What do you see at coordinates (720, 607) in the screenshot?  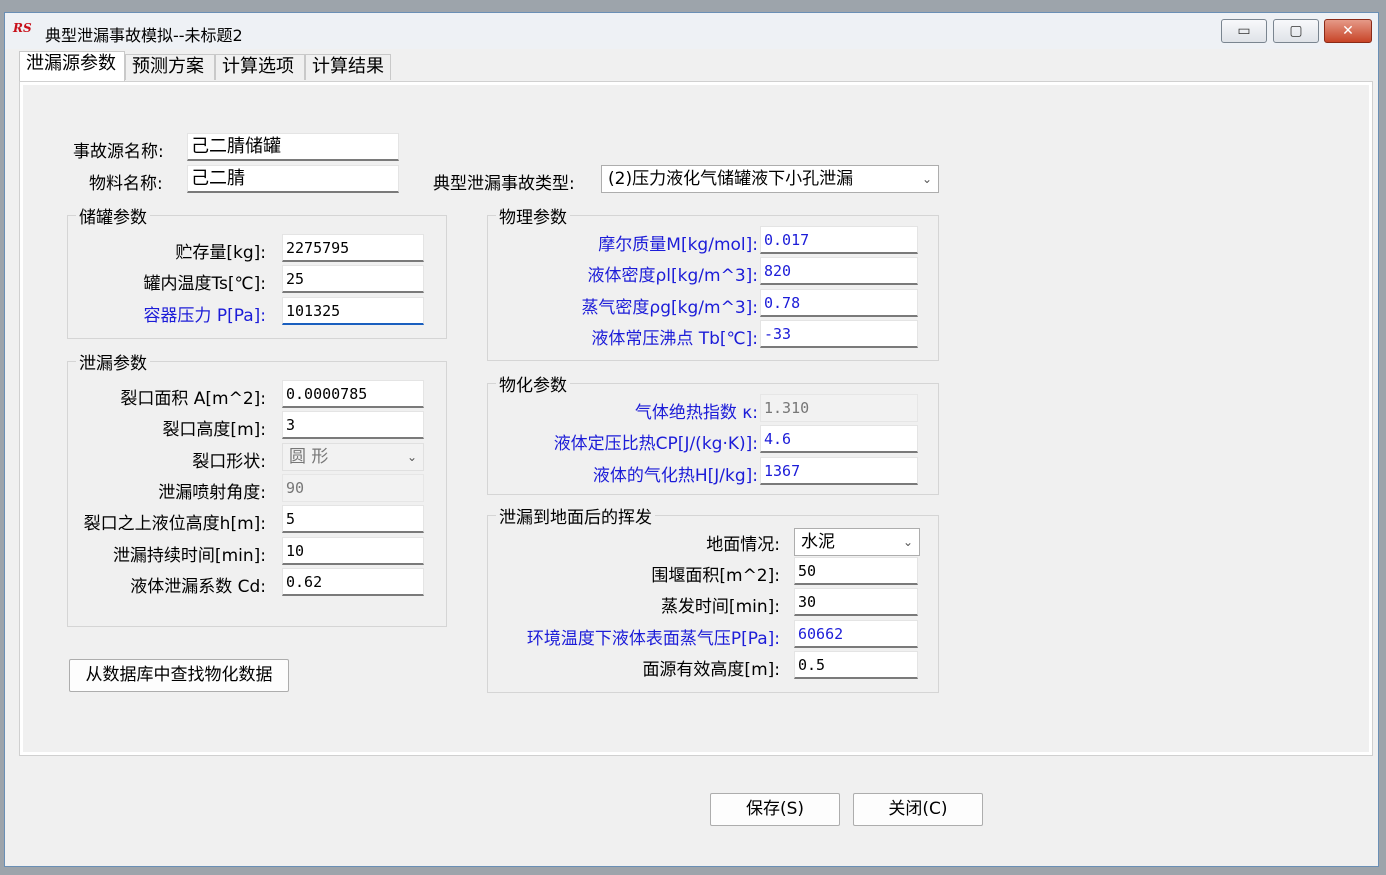 I see `evaporation-time-label: 蒸发时间[min]:` at bounding box center [720, 607].